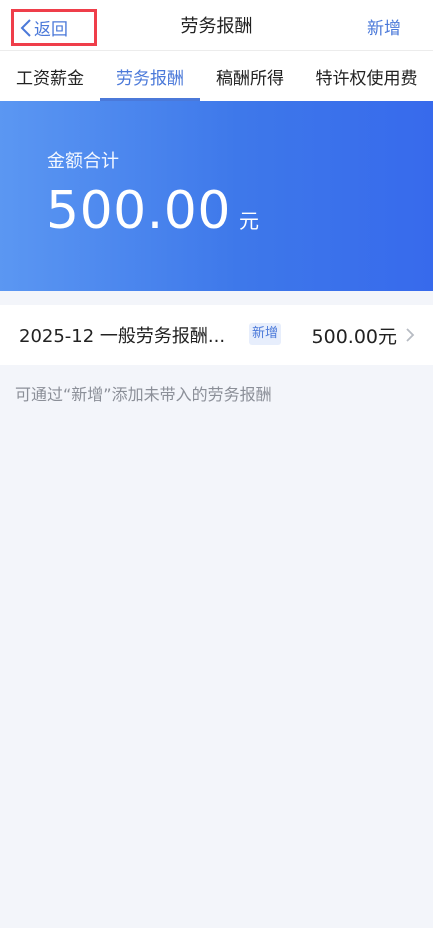 This screenshot has width=433, height=928. I want to click on tab-royalties: 特许权使用费, so click(366, 76).